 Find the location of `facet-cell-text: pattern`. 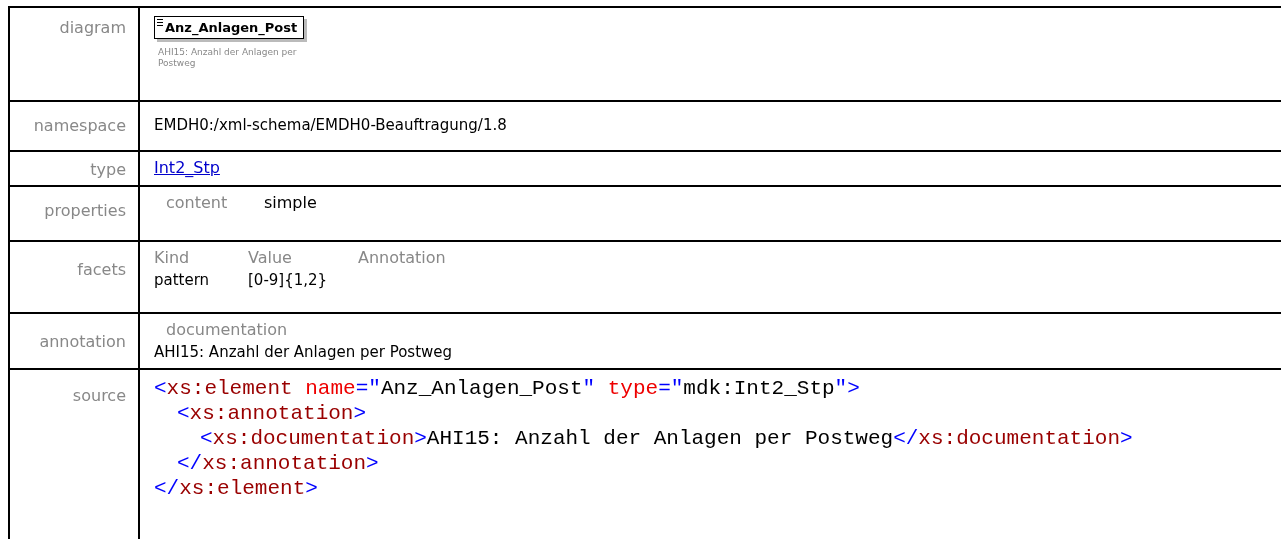

facet-cell-text: pattern is located at coordinates (182, 280).